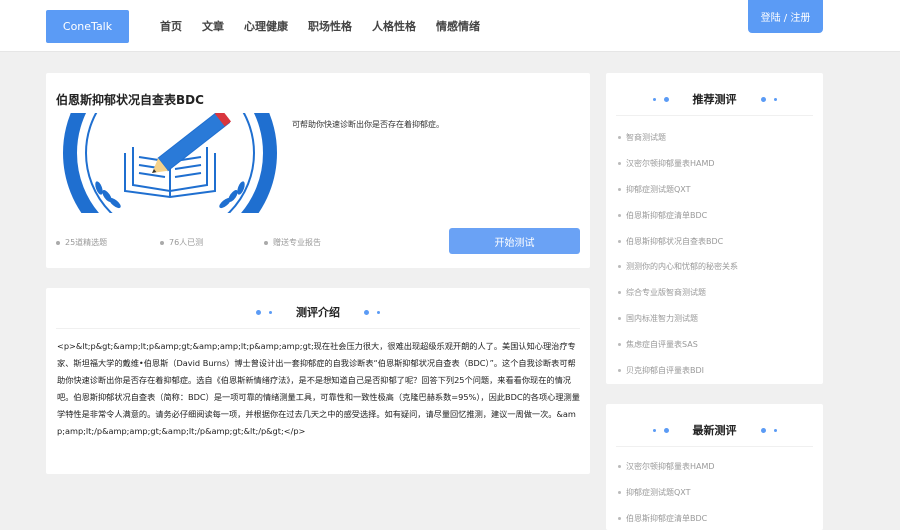  I want to click on main-nav: 首页 文章 心理健康 职场性格 人格性格 情感情绪, so click(320, 26).